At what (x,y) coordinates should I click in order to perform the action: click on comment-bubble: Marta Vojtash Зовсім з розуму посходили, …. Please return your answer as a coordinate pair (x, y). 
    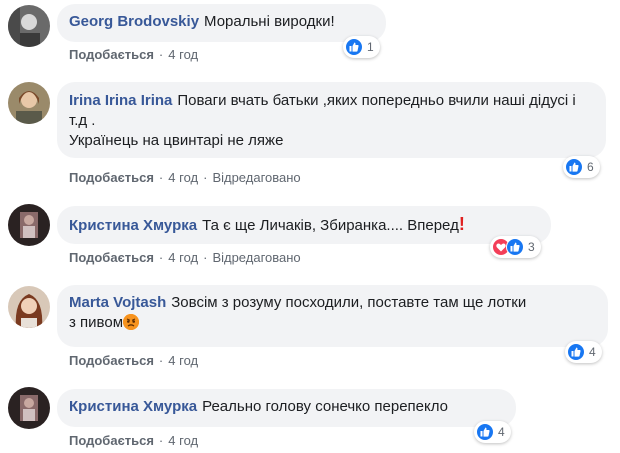
    Looking at the image, I should click on (332, 316).